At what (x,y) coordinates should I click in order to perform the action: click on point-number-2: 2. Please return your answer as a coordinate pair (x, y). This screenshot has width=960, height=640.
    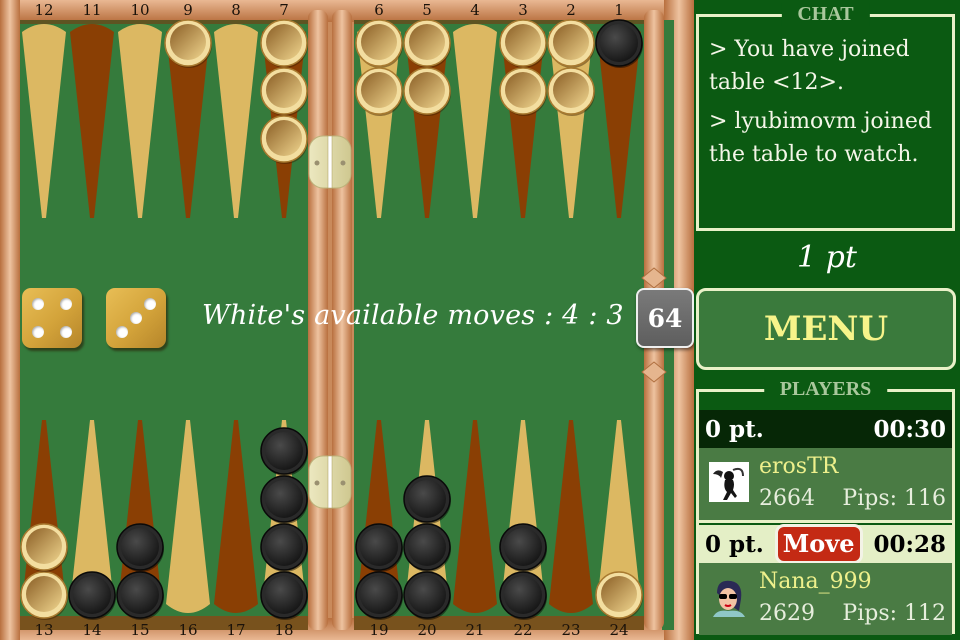
    Looking at the image, I should click on (571, 10).